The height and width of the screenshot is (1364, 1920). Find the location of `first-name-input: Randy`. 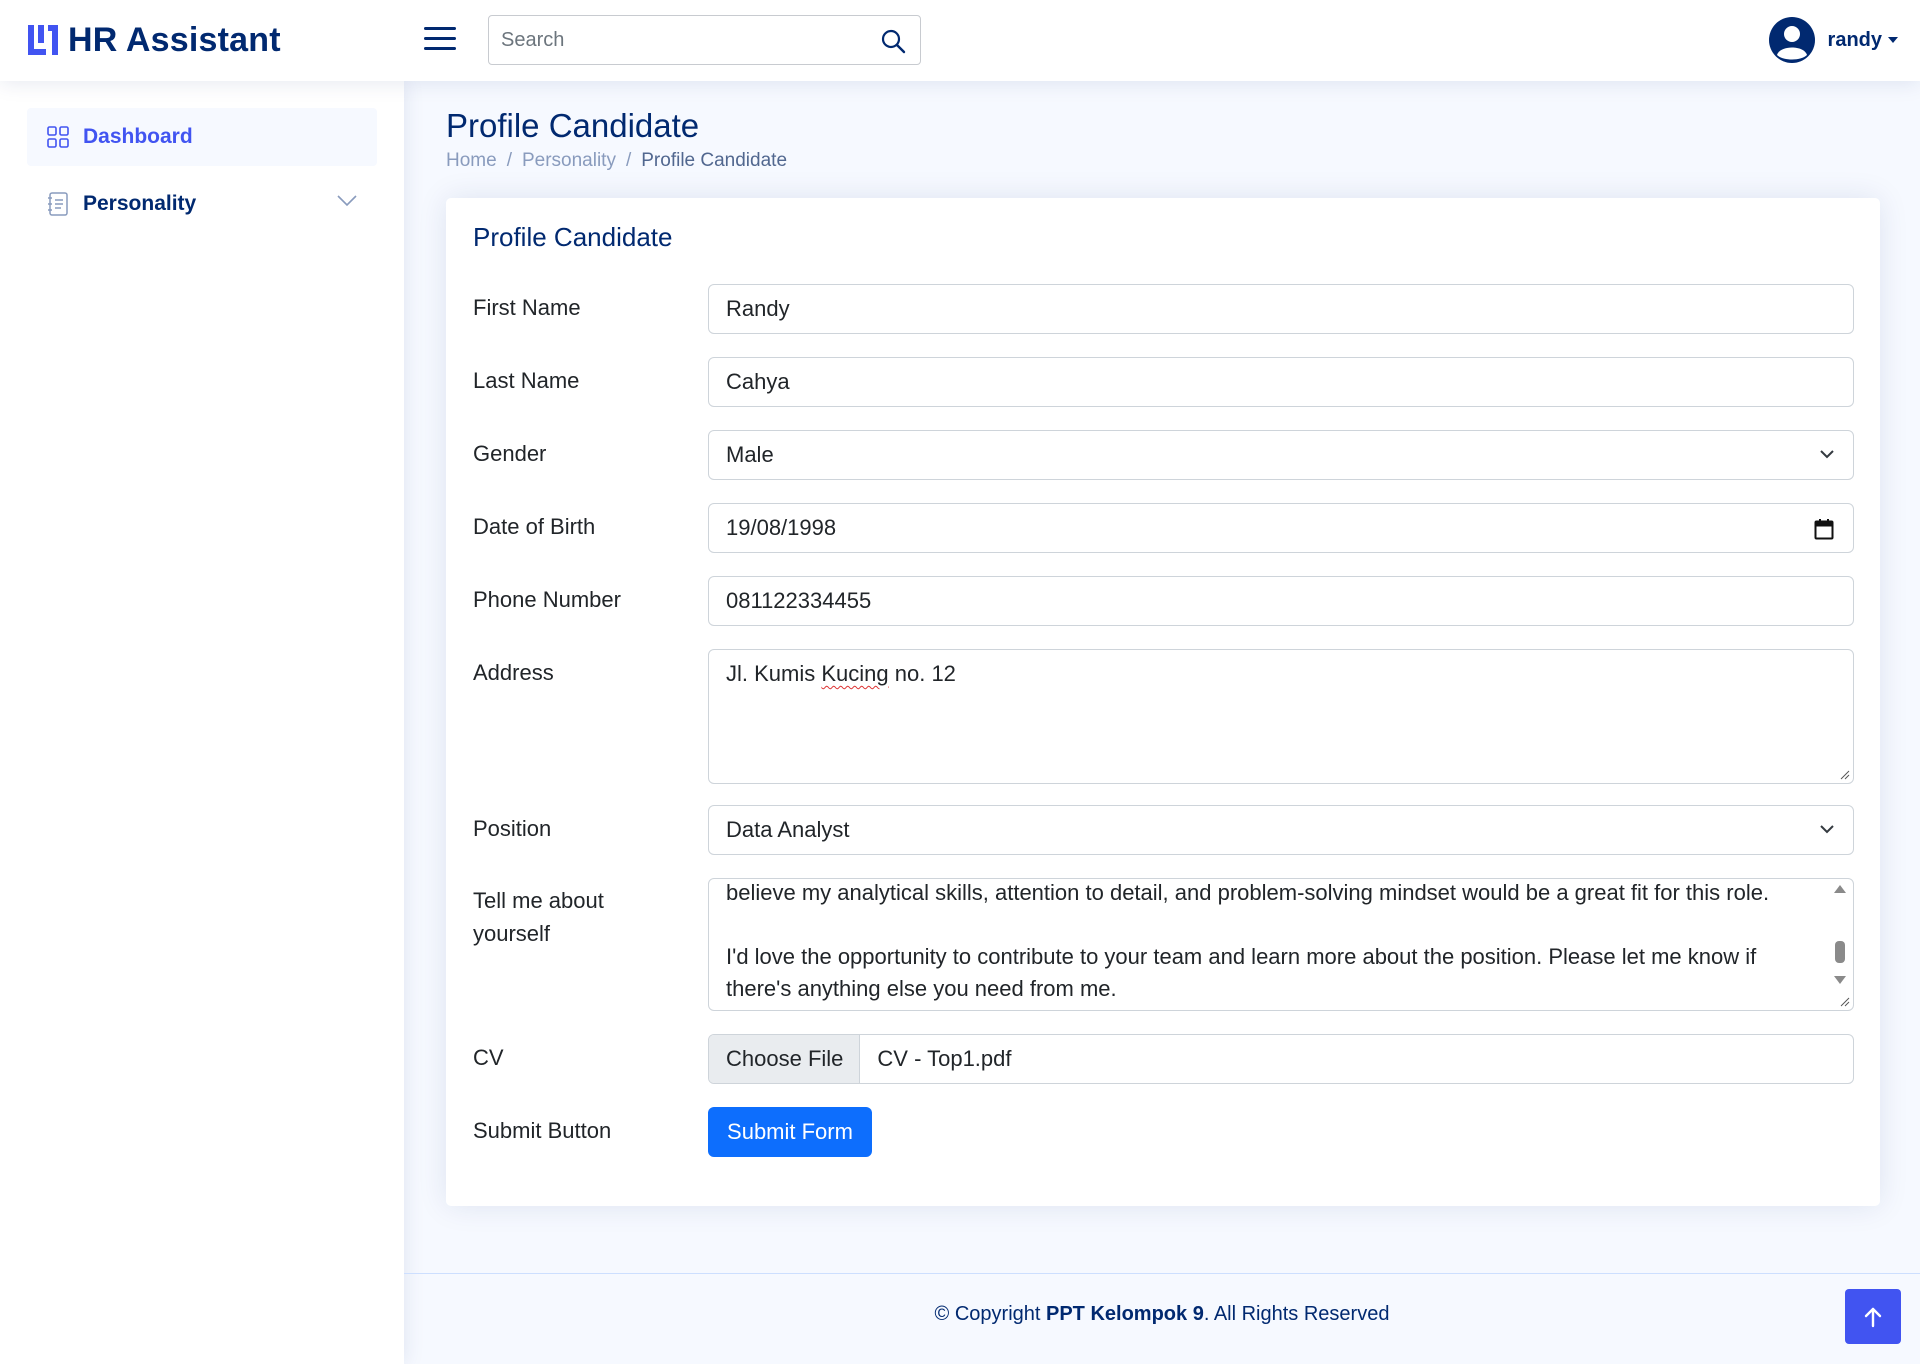

first-name-input: Randy is located at coordinates (1281, 309).